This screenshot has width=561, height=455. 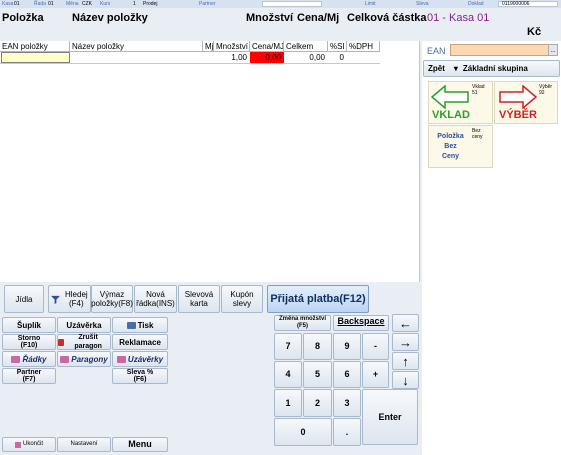 What do you see at coordinates (72, 4) in the screenshot?
I see `mena-label: Měna` at bounding box center [72, 4].